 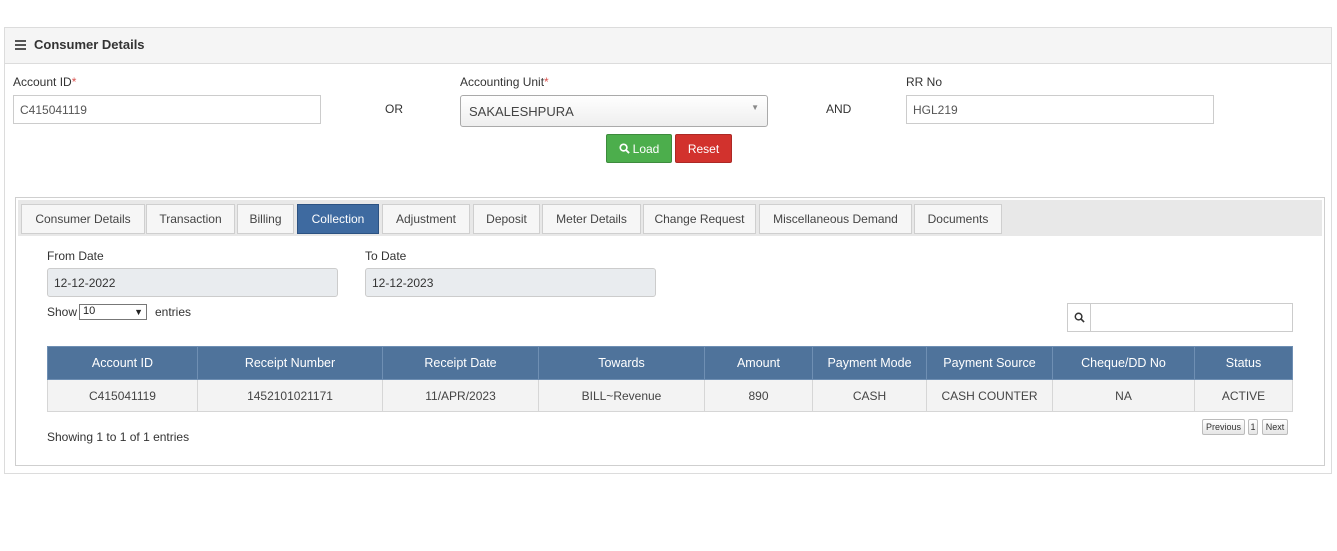 I want to click on reset-button-label: Reset, so click(x=703, y=148).